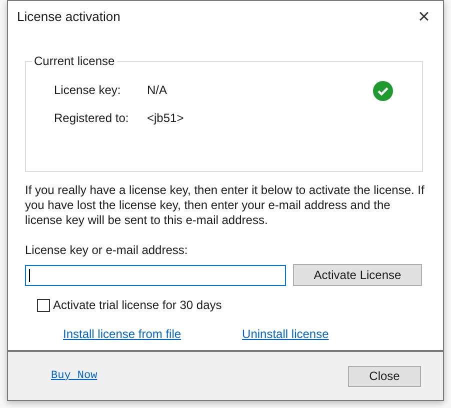 This screenshot has height=408, width=451. Describe the element at coordinates (285, 334) in the screenshot. I see `link: Uninstall license` at that location.